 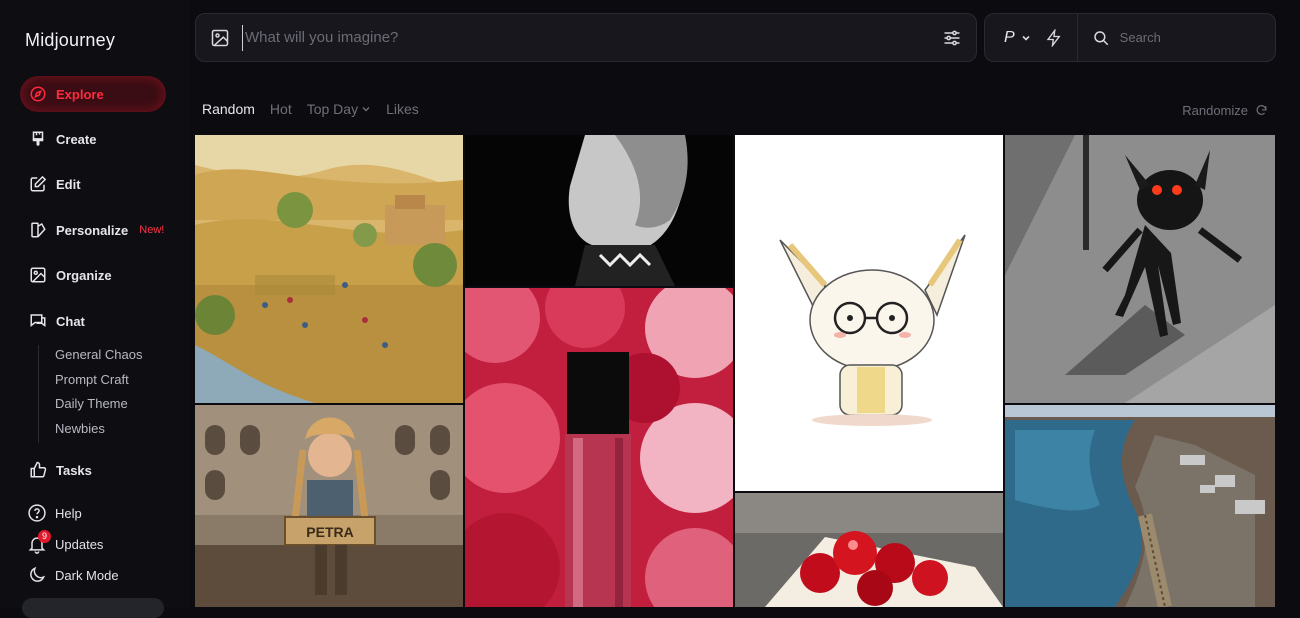 What do you see at coordinates (329, 532) in the screenshot?
I see `petra-sign-text: PETRA` at bounding box center [329, 532].